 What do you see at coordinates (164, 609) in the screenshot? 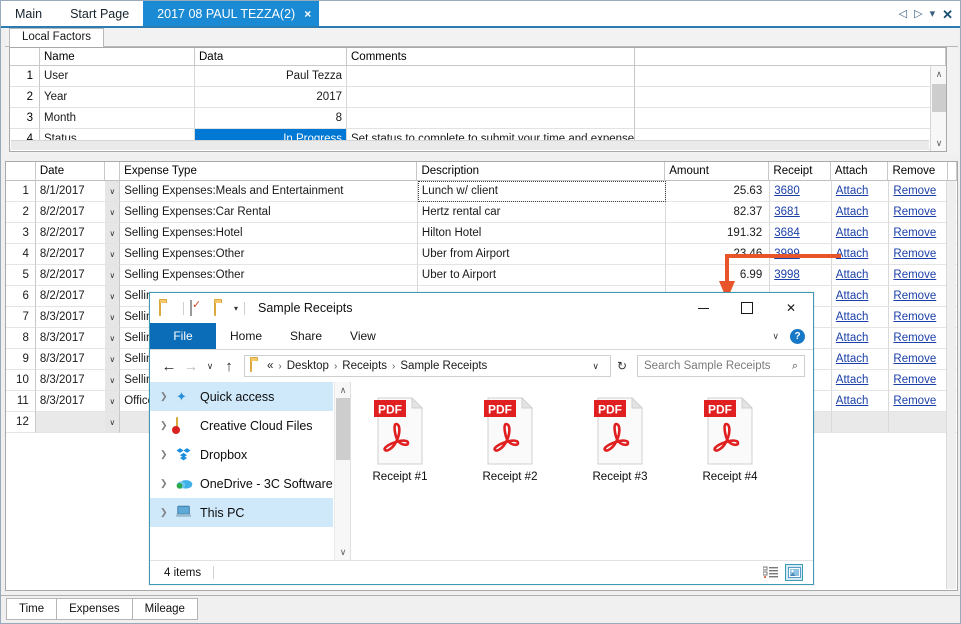
I see `tab-mileage: Mileage` at bounding box center [164, 609].